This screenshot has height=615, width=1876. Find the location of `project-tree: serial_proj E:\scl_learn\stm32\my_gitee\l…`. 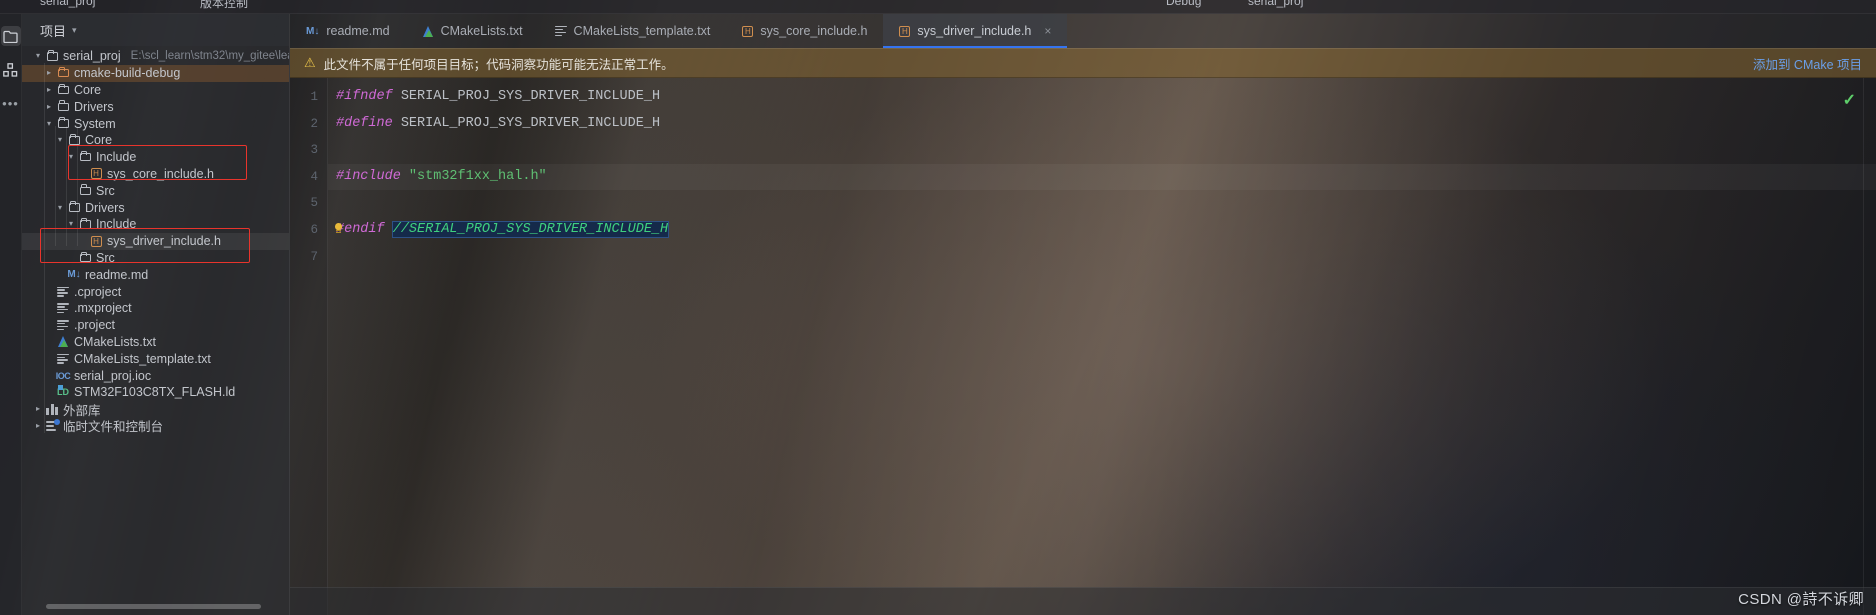

project-tree: serial_proj E:\scl_learn\stm32\my_gitee\l… is located at coordinates (155, 330).